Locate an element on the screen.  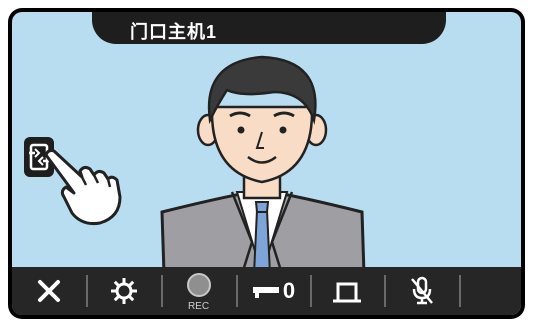
page-title: 门口主机1 is located at coordinates (174, 32).